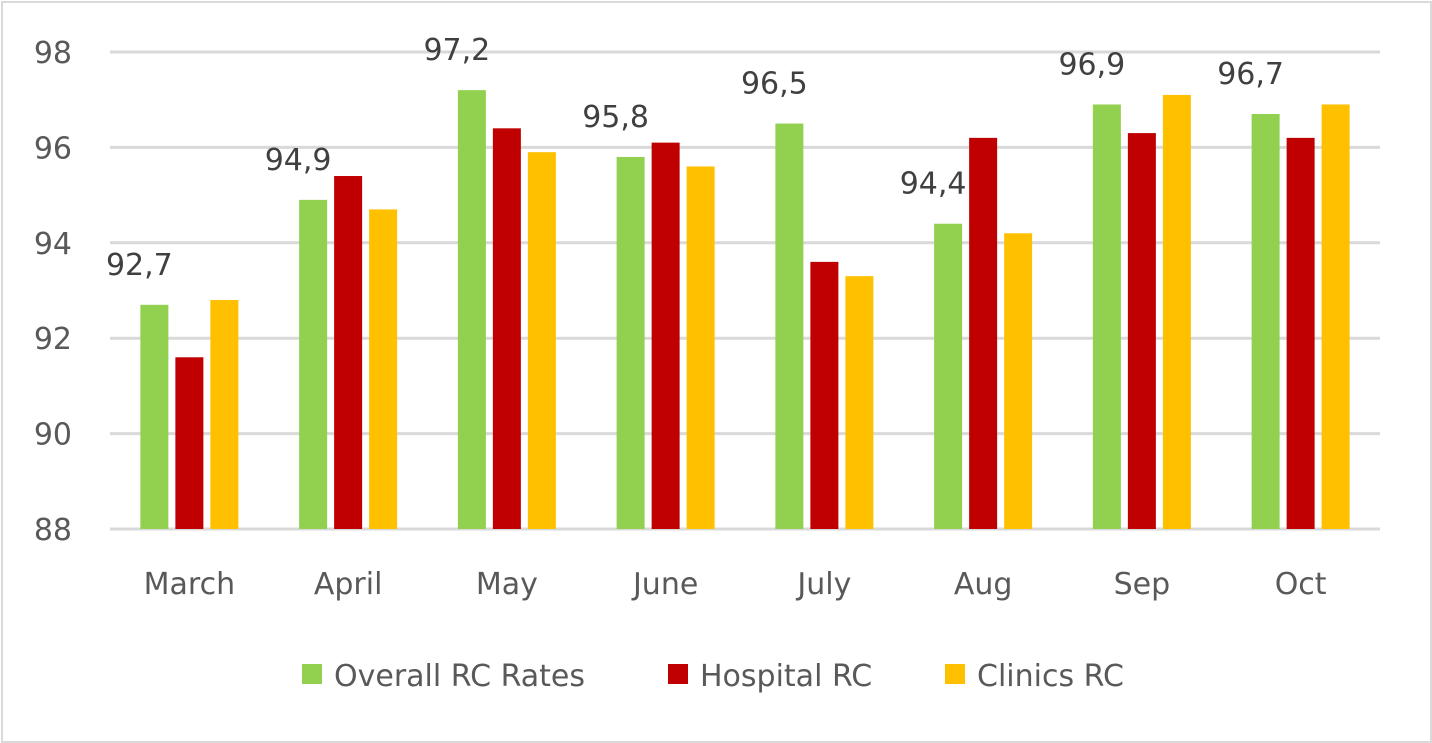 The image size is (1432, 743). I want to click on legend-label: Overall RC Rates, so click(459, 676).